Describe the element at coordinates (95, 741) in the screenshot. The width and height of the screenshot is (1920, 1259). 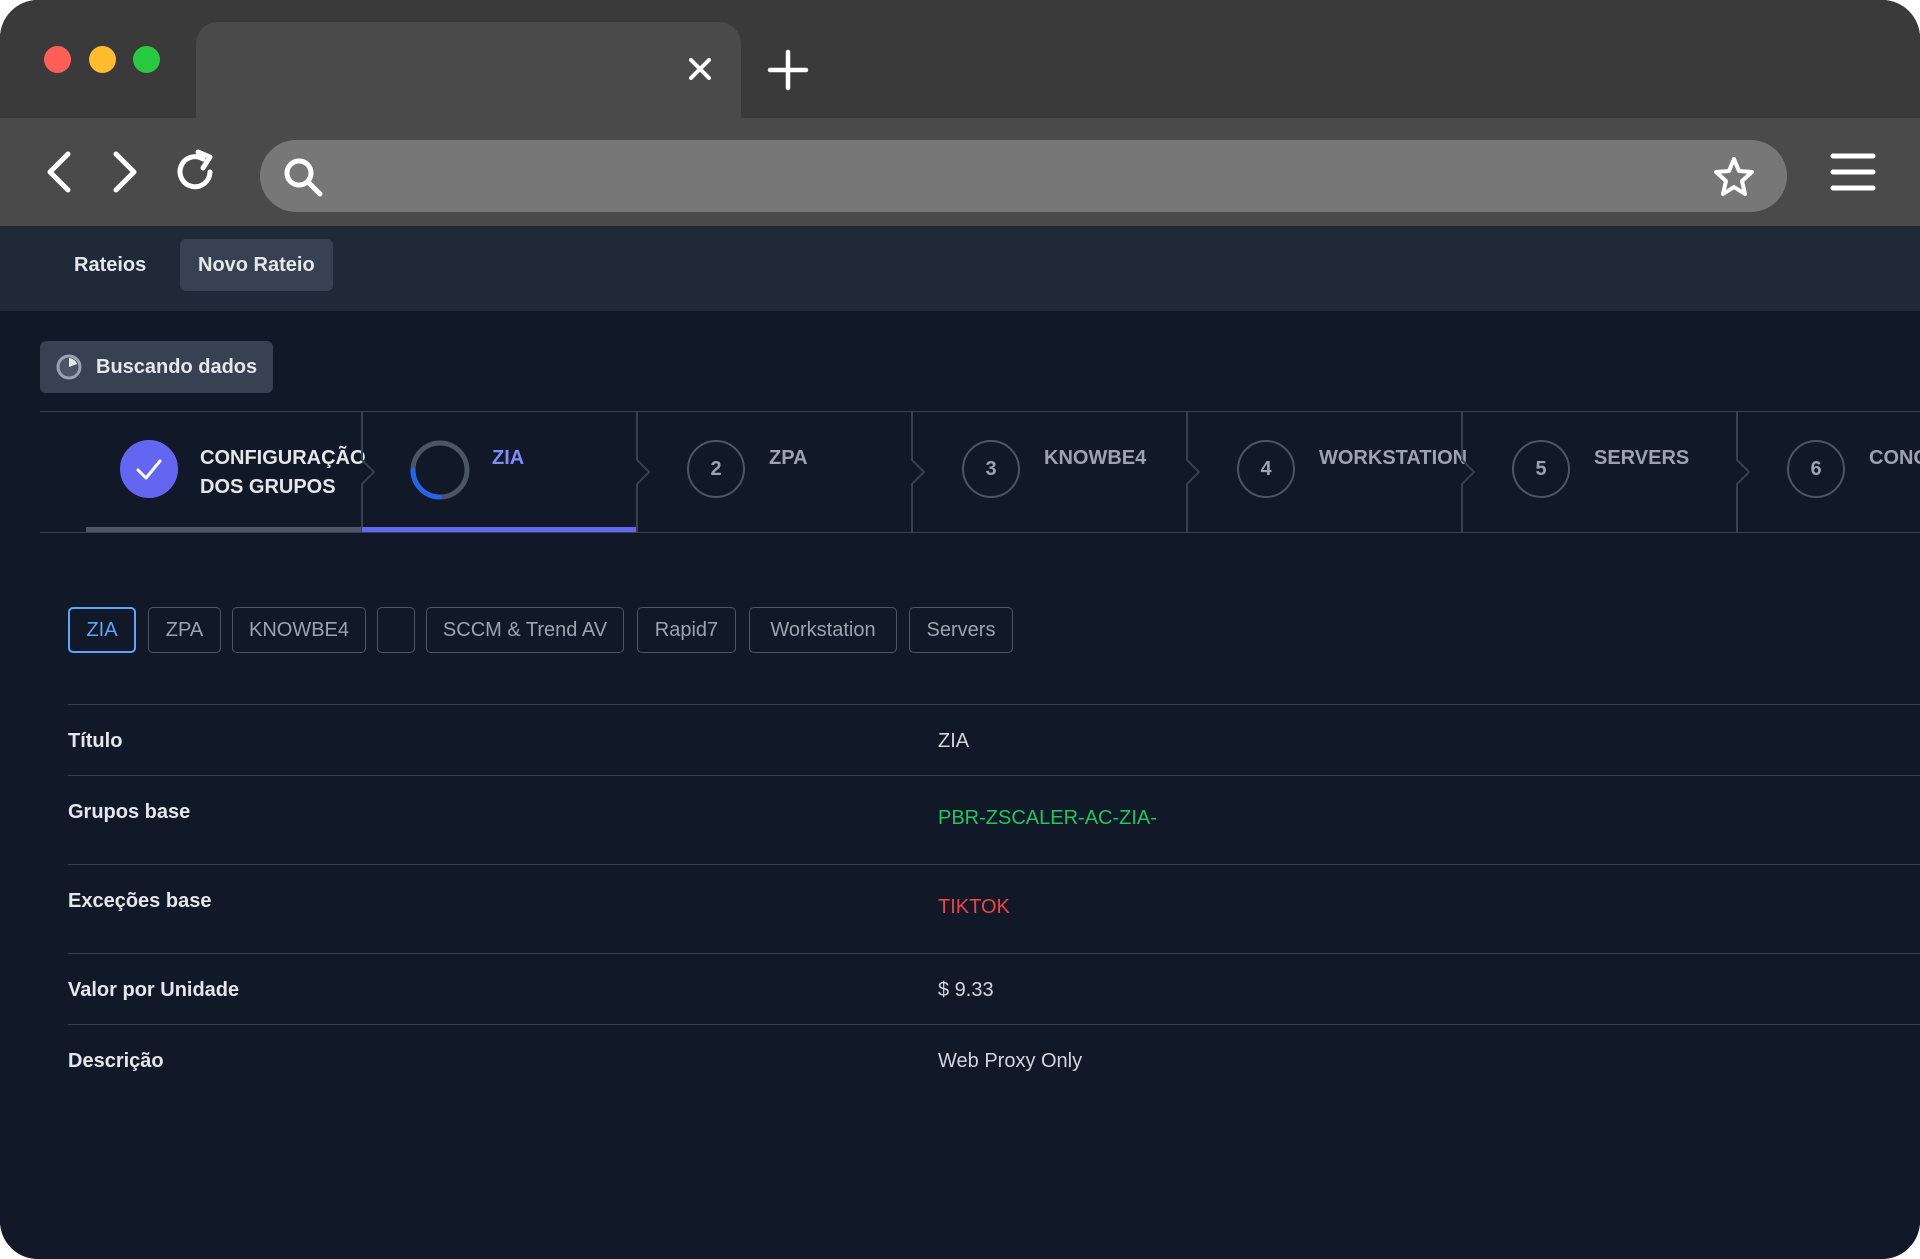
I see `detail-label: Título` at that location.